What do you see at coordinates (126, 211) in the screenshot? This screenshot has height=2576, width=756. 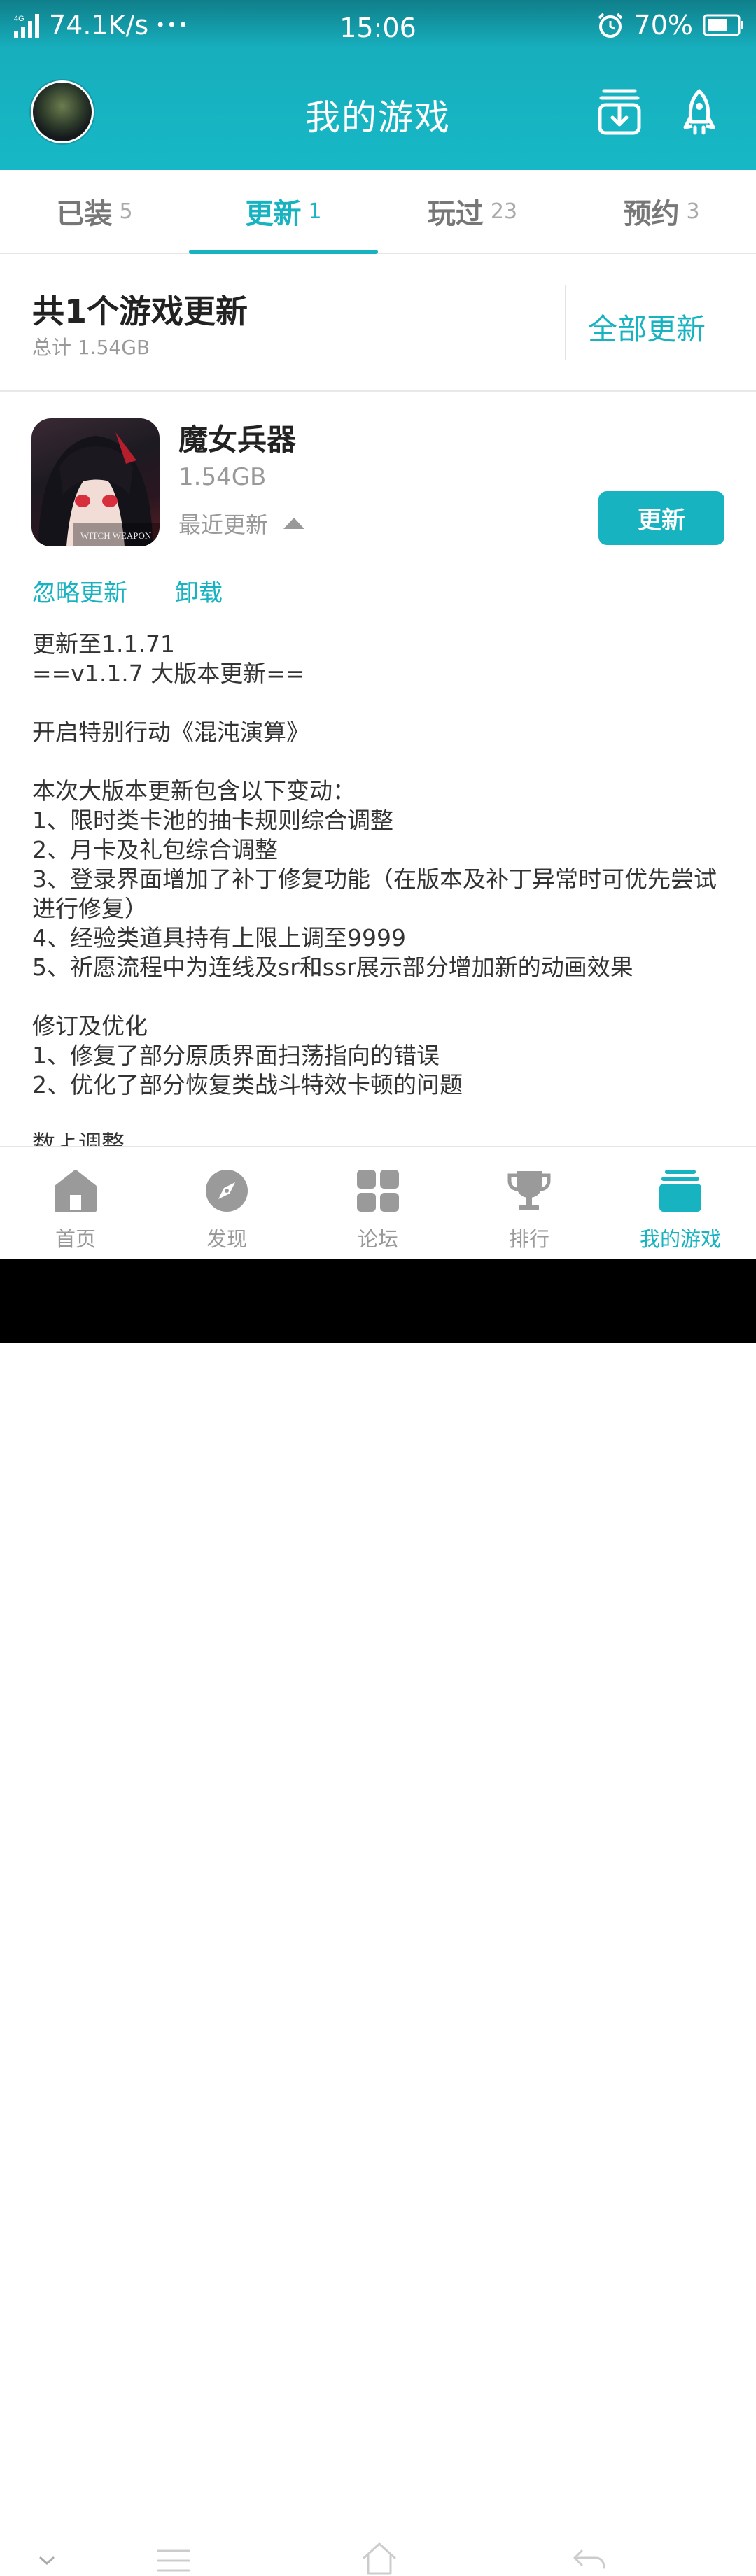 I see `tab-count: 5` at bounding box center [126, 211].